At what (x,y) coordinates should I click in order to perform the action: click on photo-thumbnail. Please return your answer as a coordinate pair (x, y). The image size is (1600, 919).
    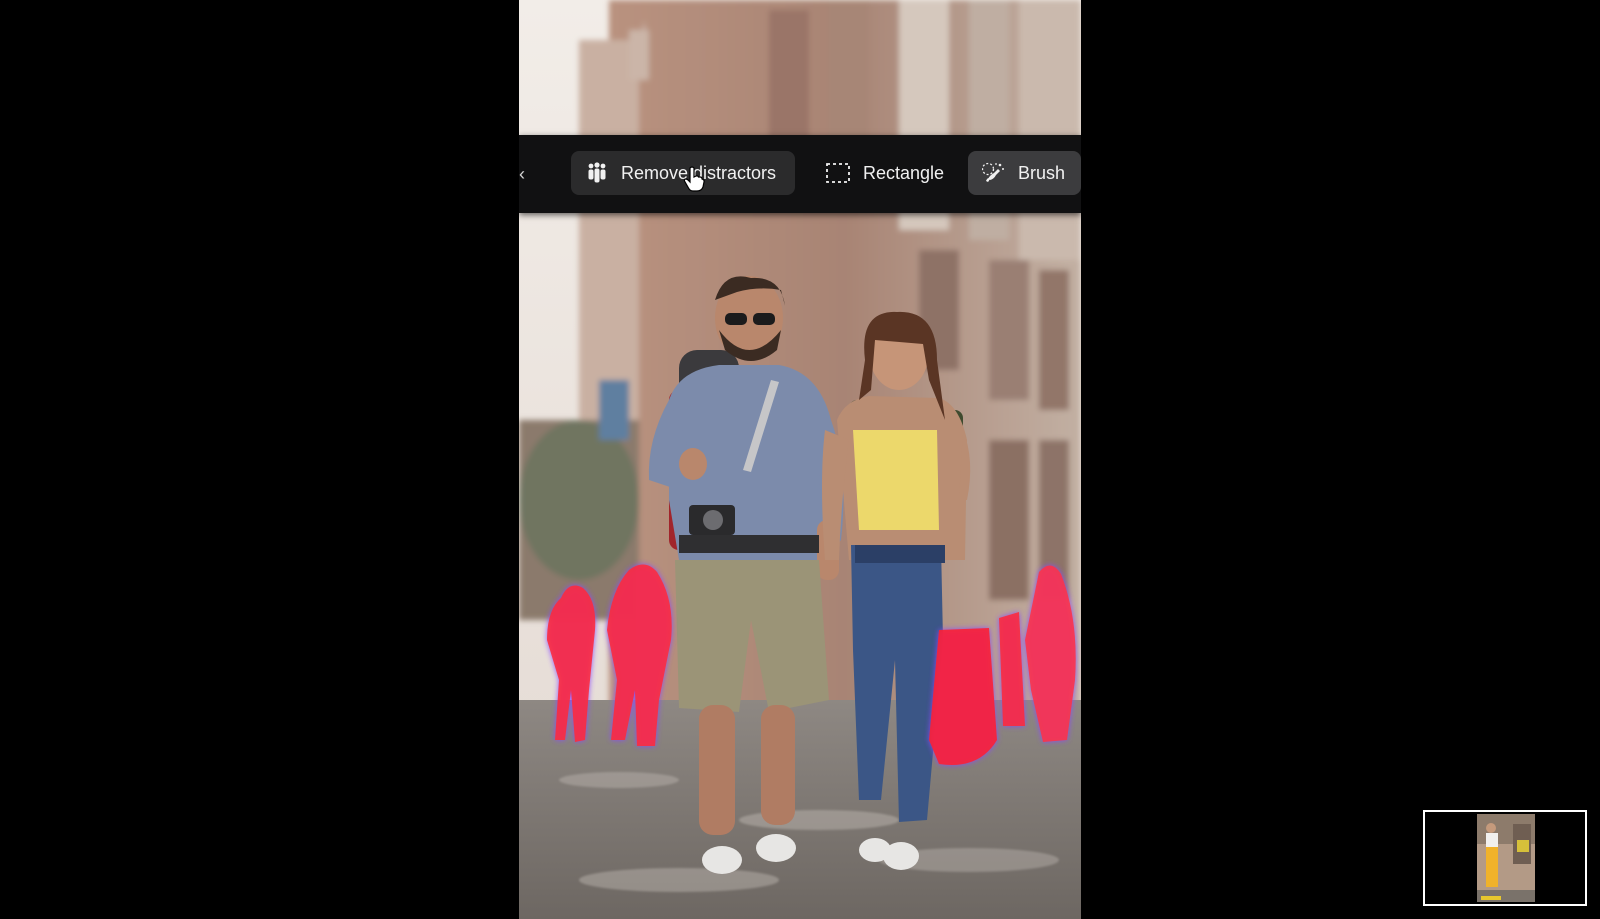
    Looking at the image, I should click on (1505, 858).